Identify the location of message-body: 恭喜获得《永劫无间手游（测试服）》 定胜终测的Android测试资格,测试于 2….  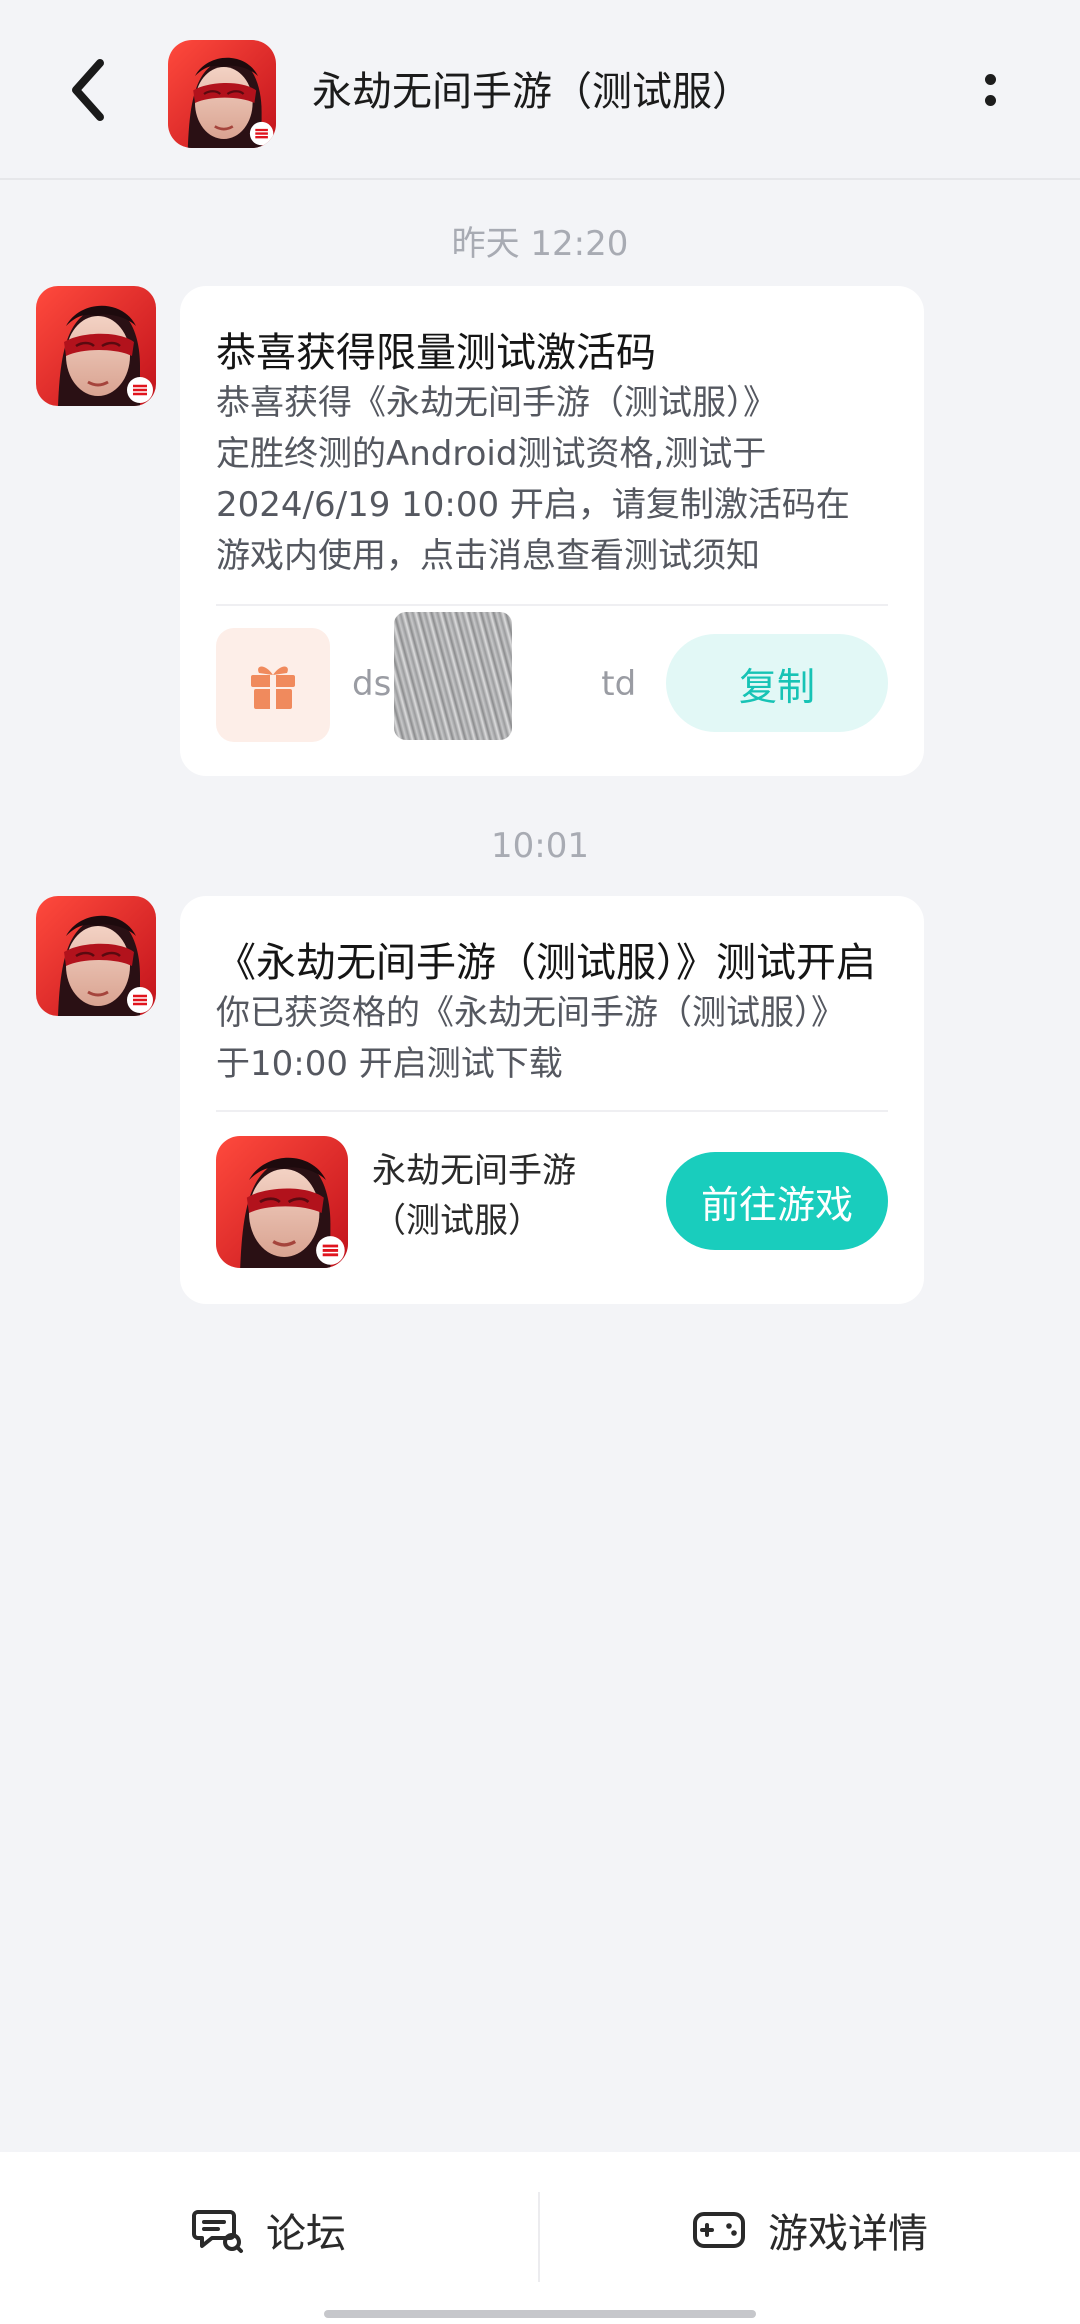
(556, 480).